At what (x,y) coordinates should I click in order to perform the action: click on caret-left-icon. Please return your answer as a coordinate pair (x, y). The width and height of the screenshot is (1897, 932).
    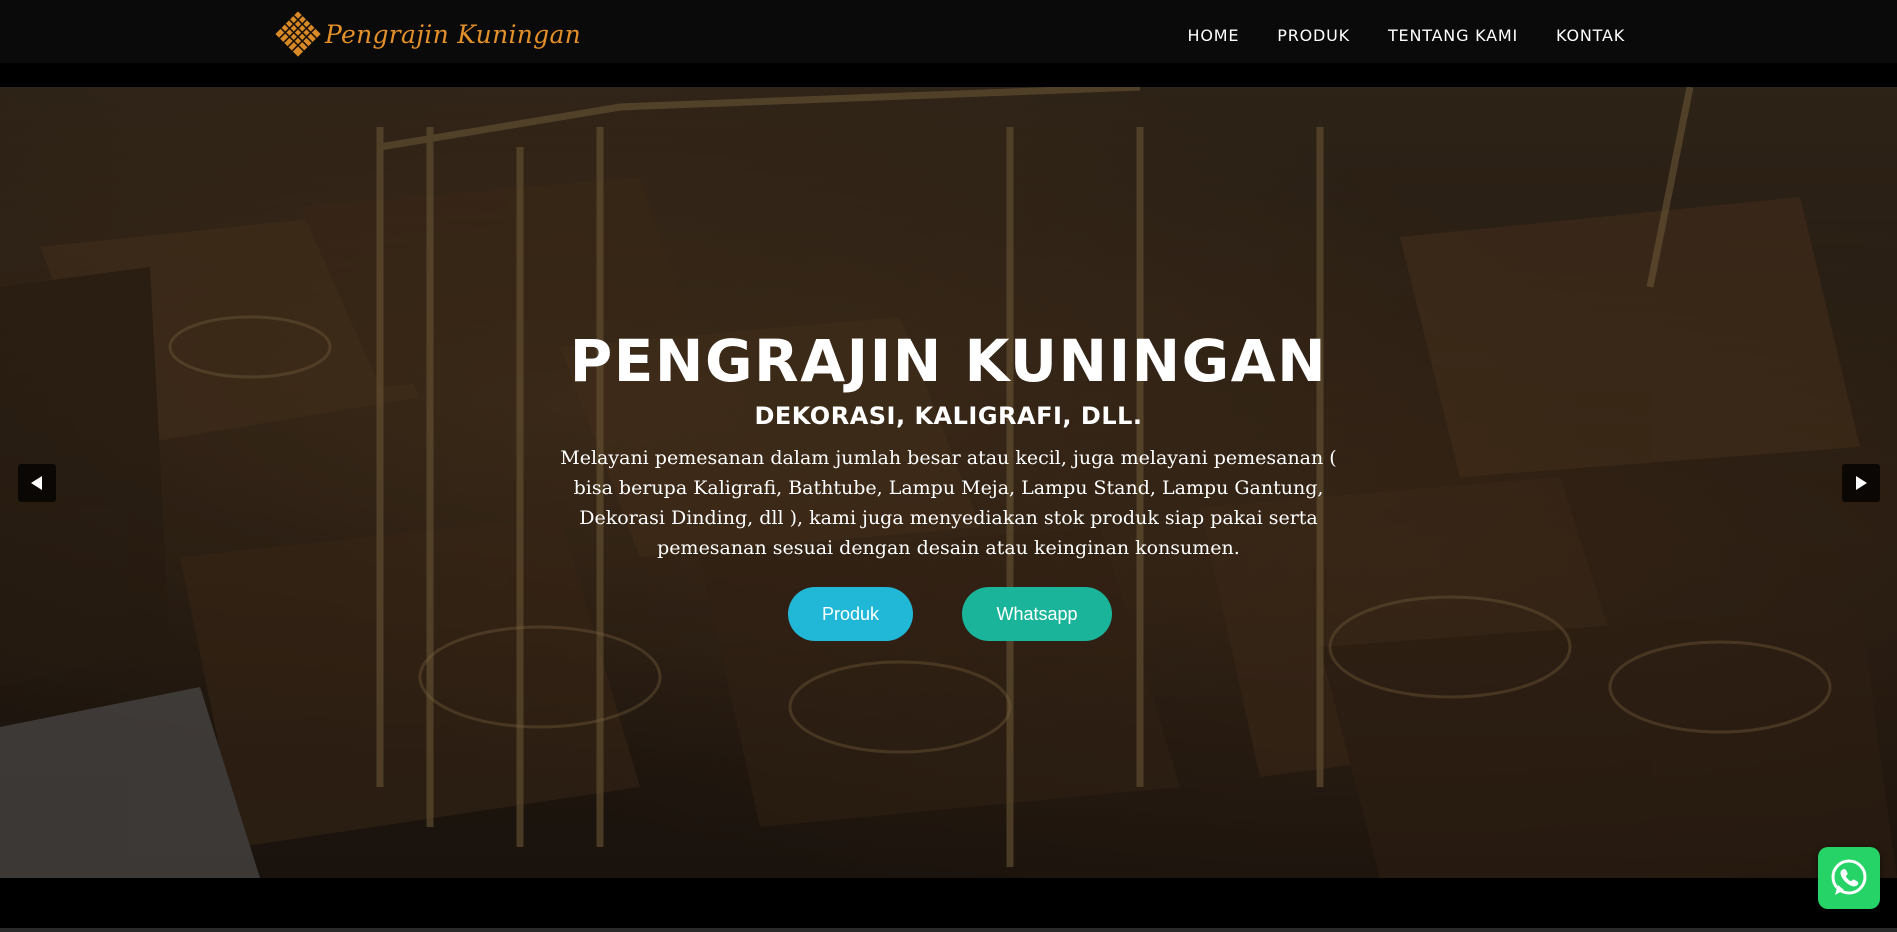
    Looking at the image, I should click on (36, 483).